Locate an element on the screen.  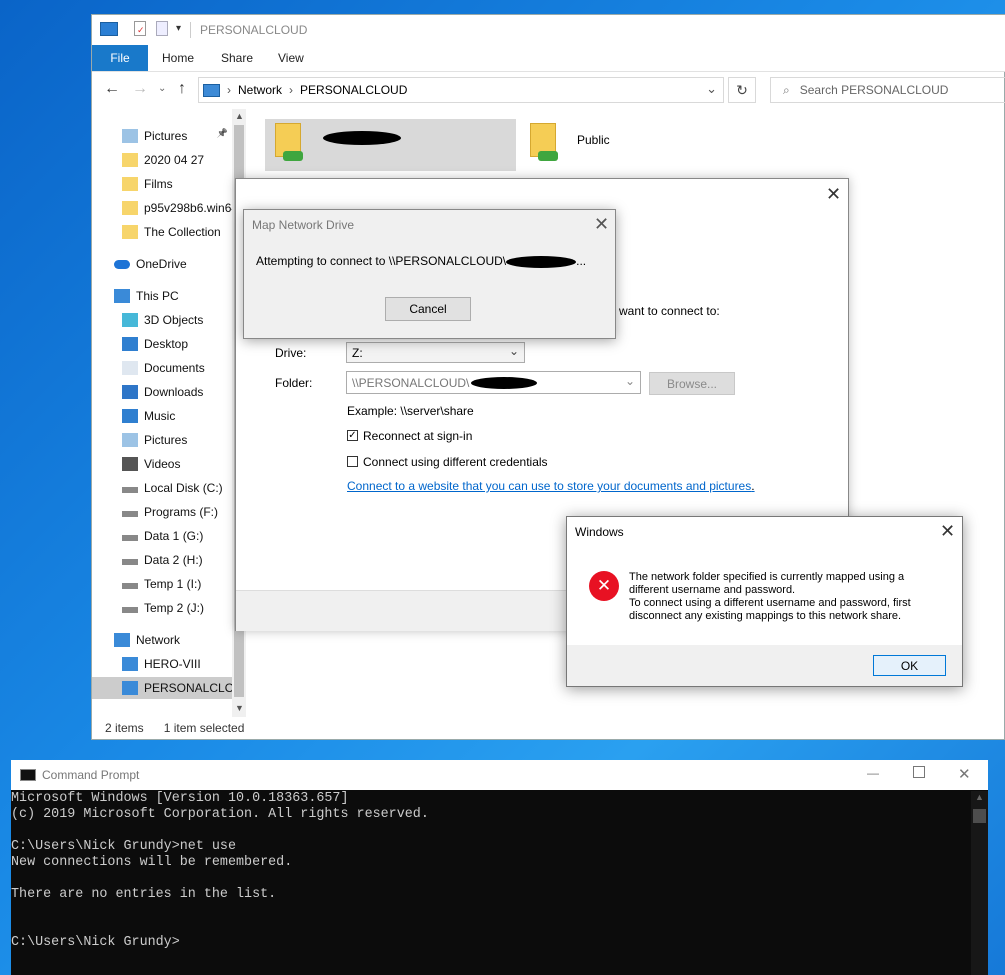
search-input: Search PERSONALCLOUD is located at coordinates (874, 90).